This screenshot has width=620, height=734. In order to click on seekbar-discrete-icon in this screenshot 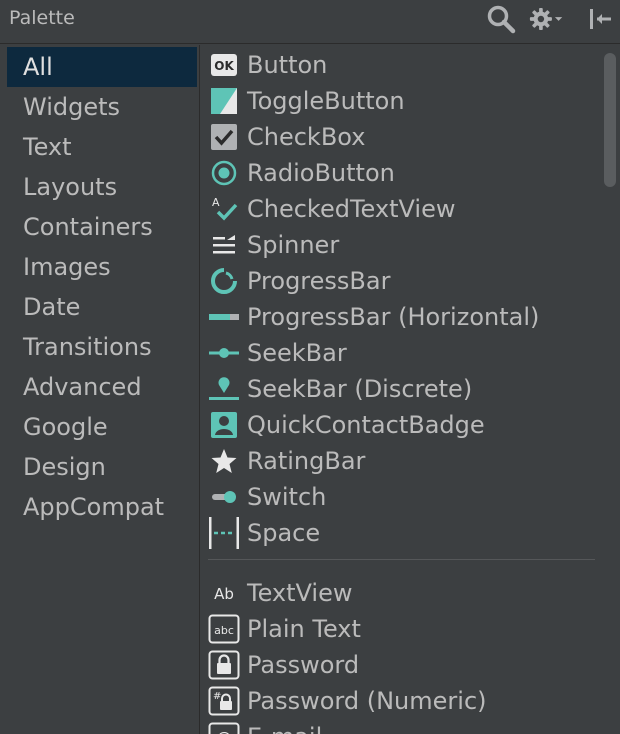, I will do `click(223, 389)`.